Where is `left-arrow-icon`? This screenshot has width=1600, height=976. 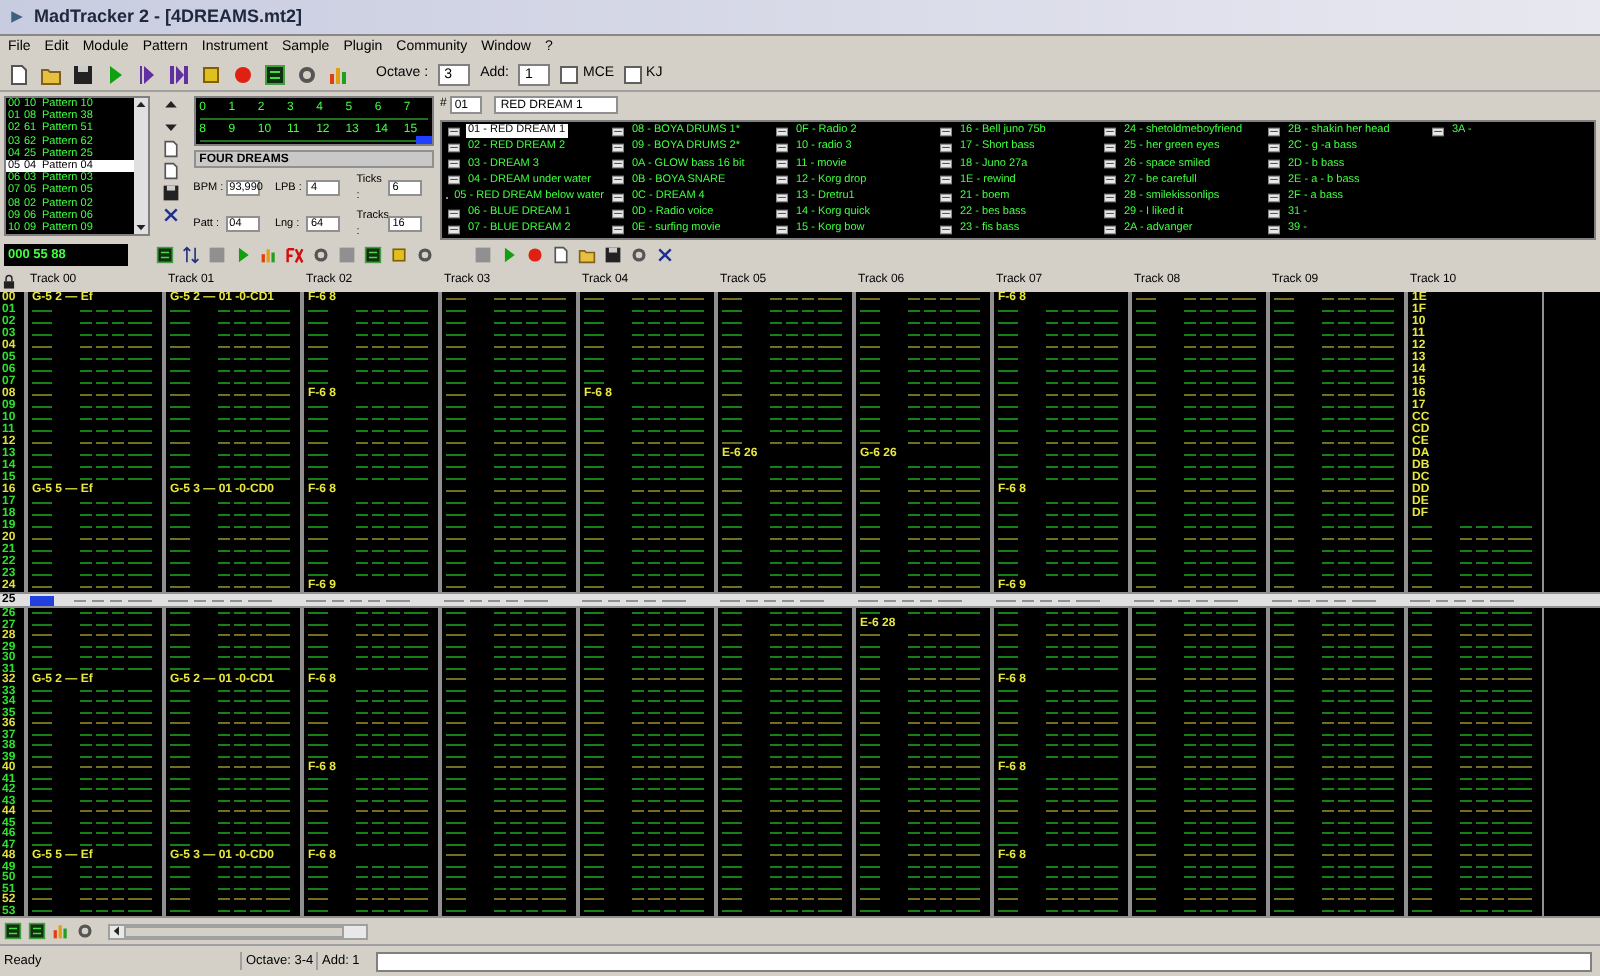 left-arrow-icon is located at coordinates (117, 931).